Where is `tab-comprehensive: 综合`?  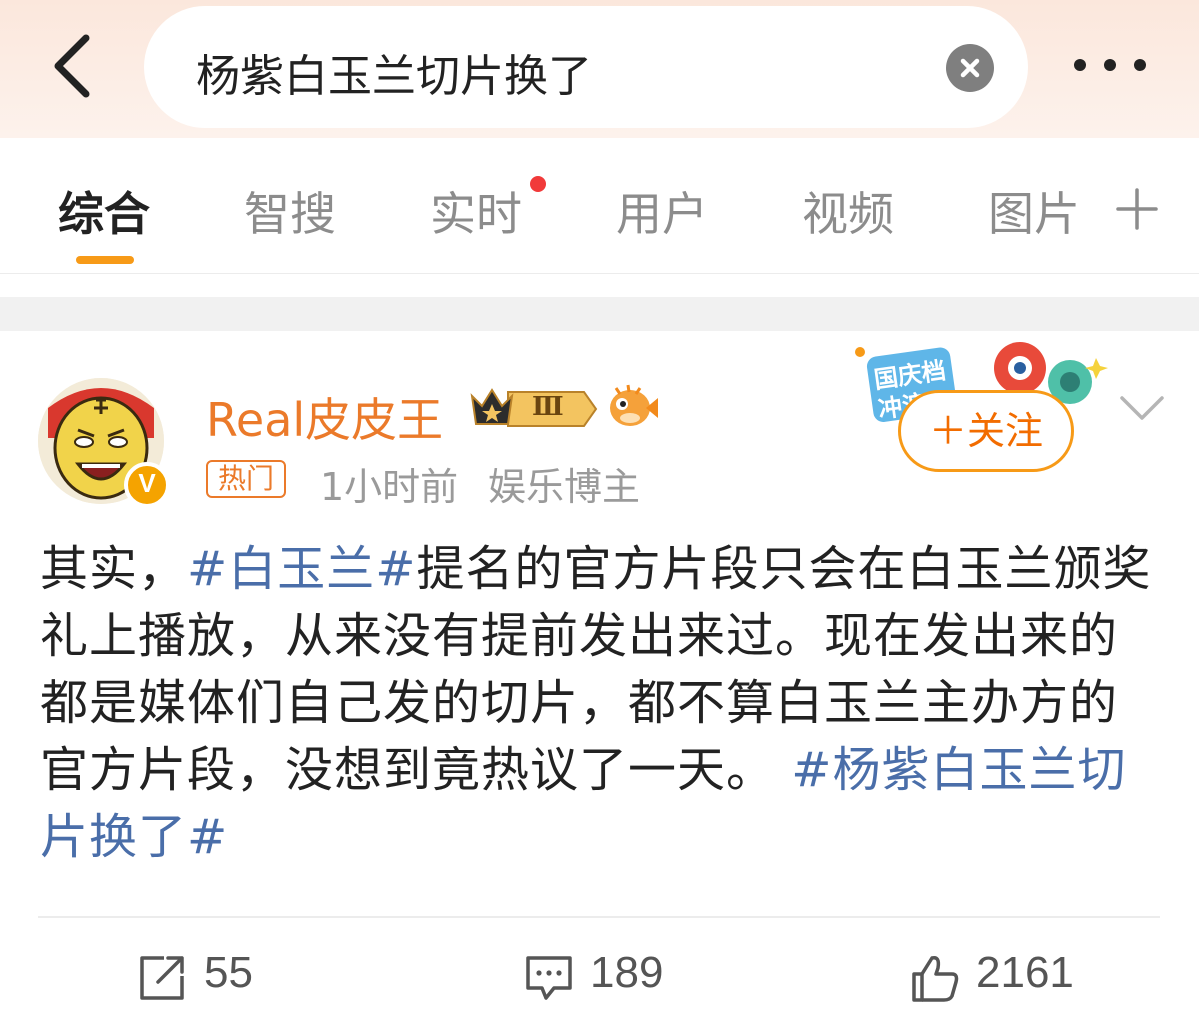 tab-comprehensive: 综合 is located at coordinates (104, 211).